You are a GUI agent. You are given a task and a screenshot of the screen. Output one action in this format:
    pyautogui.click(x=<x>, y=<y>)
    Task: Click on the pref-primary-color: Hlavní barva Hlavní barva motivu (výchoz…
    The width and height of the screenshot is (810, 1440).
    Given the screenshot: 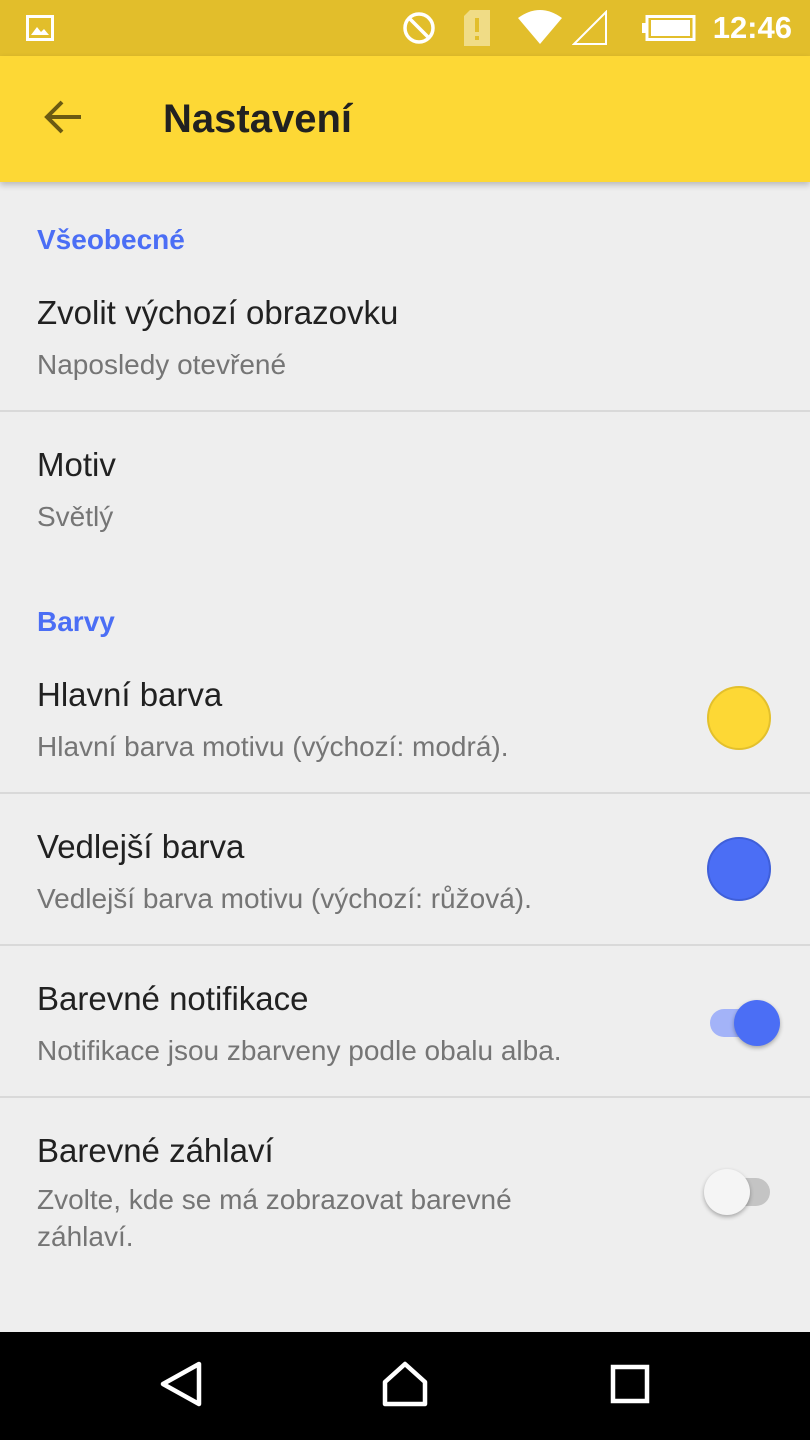 What is the action you would take?
    pyautogui.click(x=405, y=724)
    